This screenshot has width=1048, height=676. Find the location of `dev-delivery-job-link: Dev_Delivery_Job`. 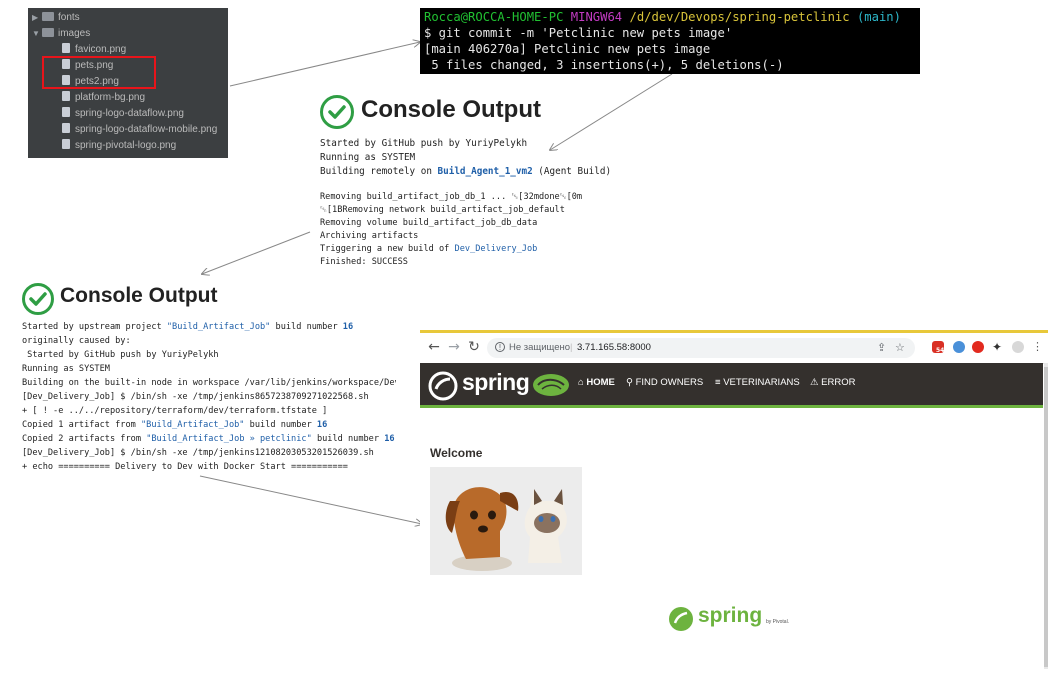

dev-delivery-job-link: Dev_Delivery_Job is located at coordinates (496, 249).